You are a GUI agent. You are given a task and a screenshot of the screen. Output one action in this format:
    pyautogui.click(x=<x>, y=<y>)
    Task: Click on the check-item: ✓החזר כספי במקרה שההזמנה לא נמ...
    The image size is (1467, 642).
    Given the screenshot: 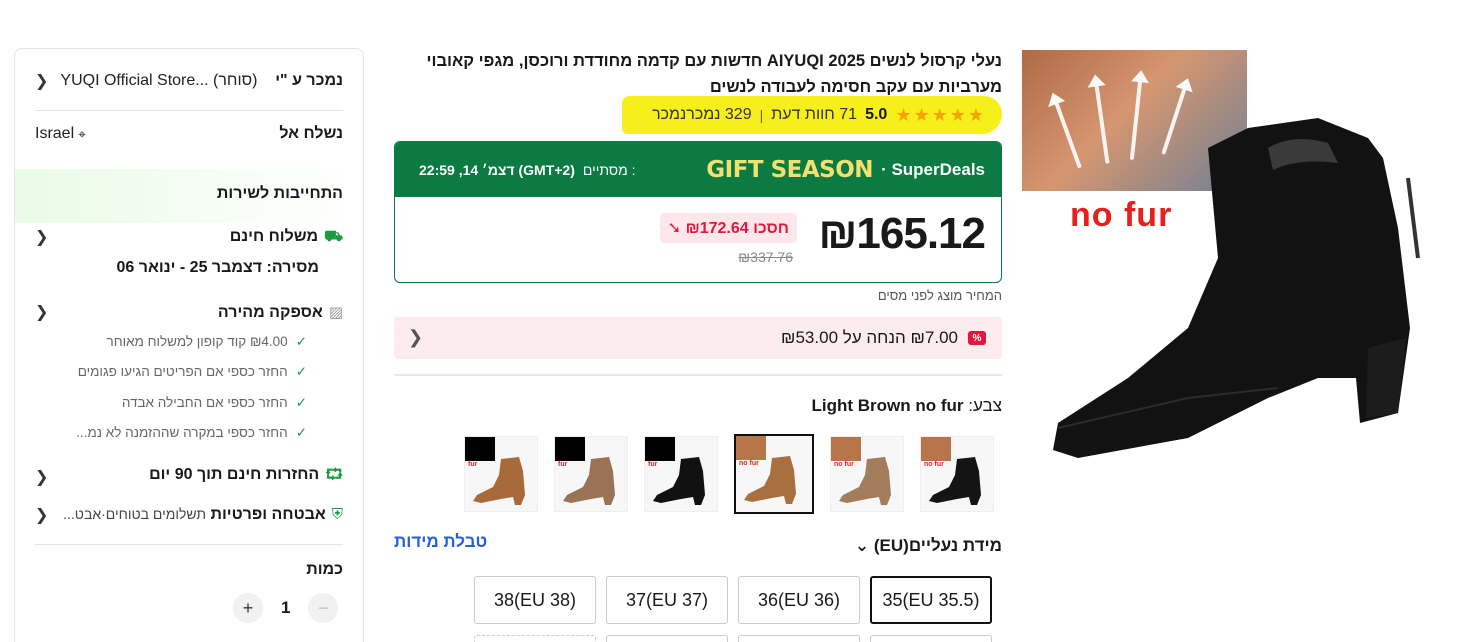 What is the action you would take?
    pyautogui.click(x=191, y=432)
    